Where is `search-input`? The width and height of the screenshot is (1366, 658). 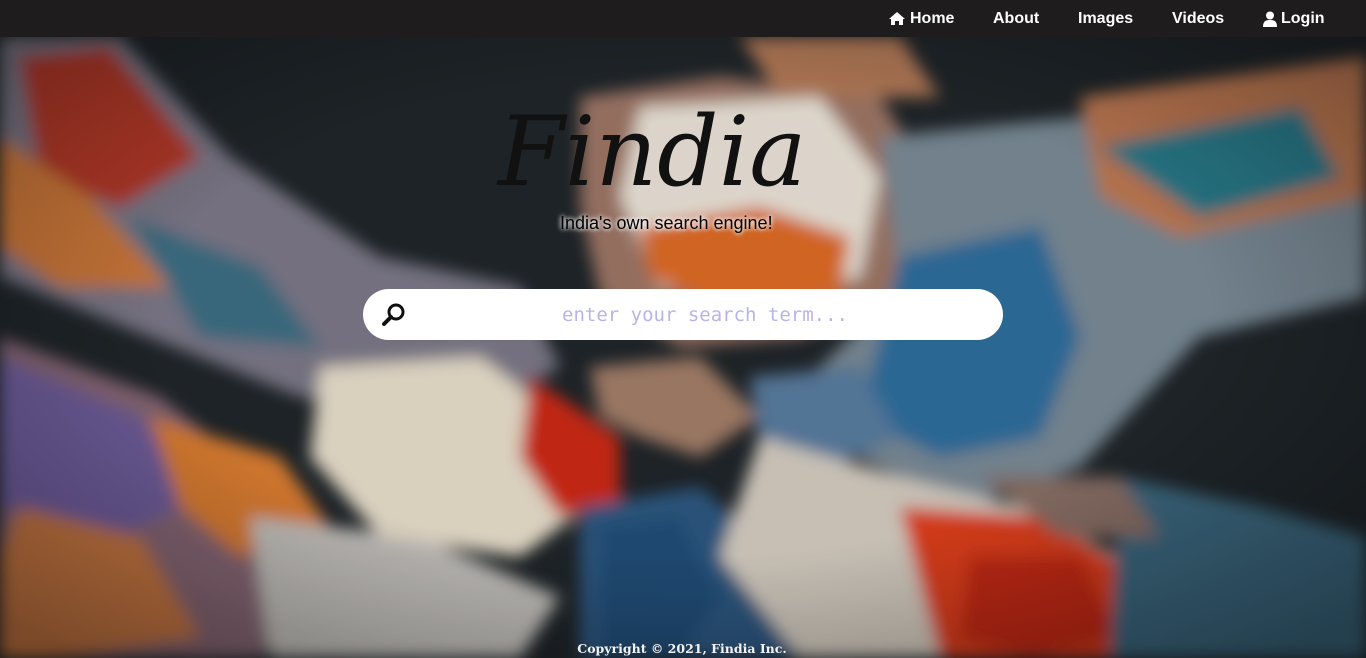
search-input is located at coordinates (705, 315).